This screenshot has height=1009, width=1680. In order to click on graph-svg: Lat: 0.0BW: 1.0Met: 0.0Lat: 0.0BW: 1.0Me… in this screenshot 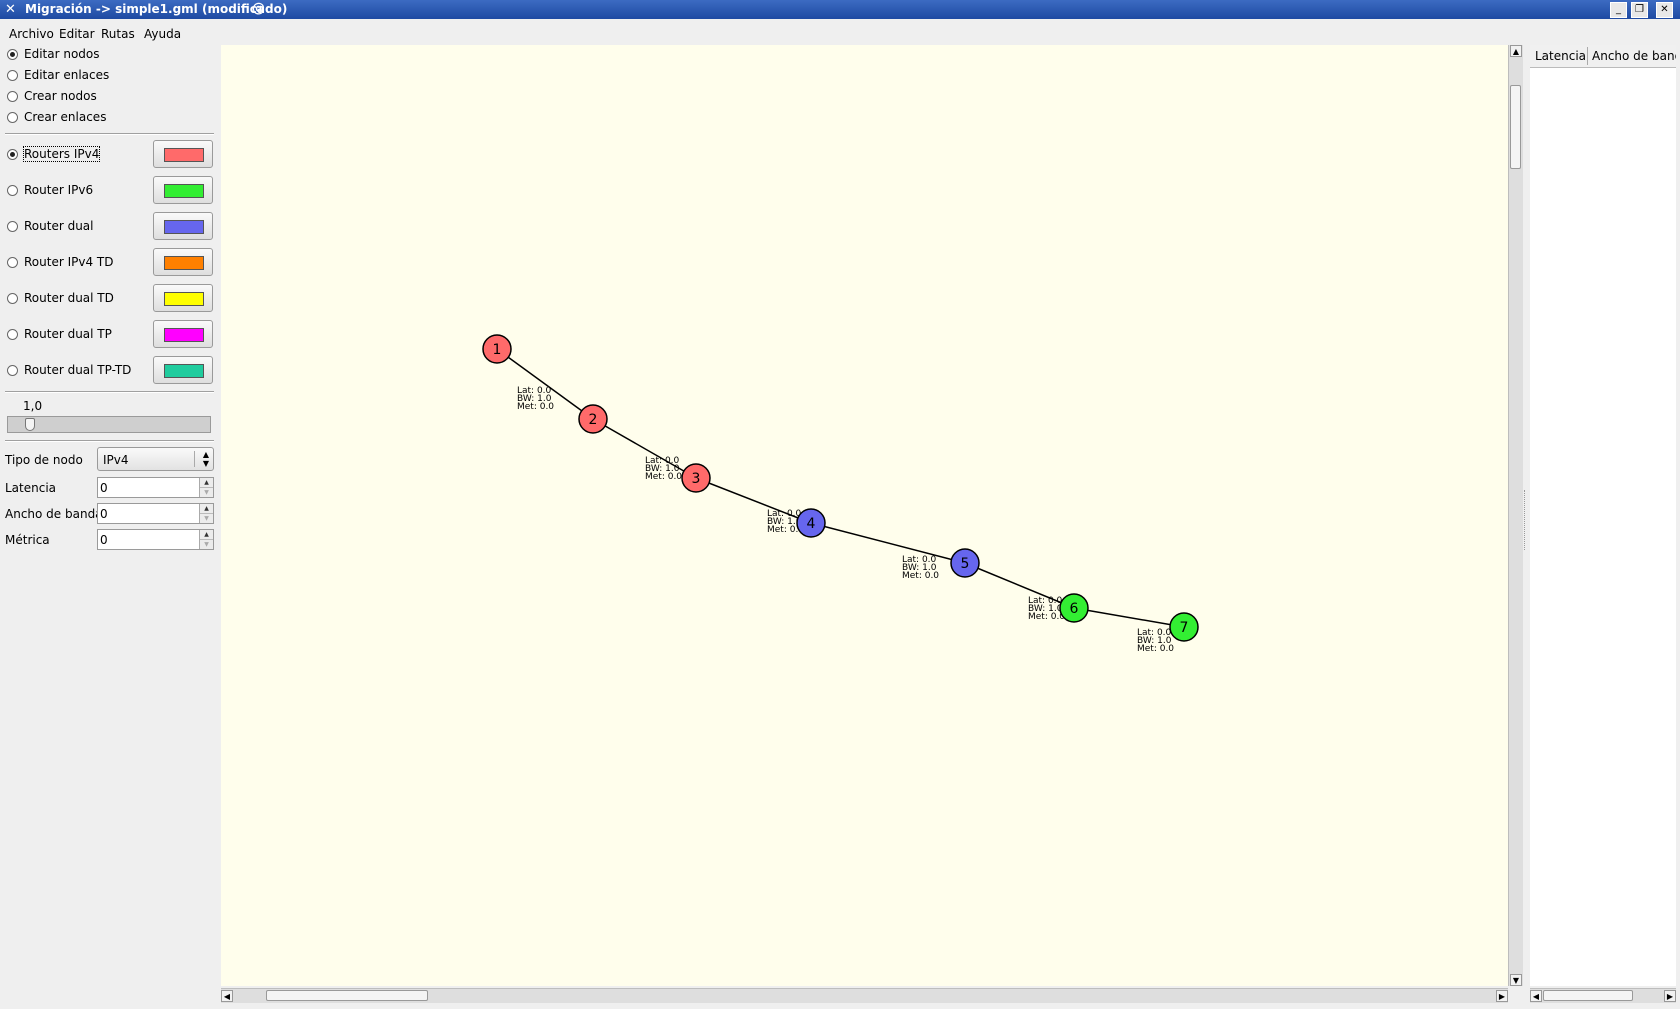, I will do `click(840, 494)`.